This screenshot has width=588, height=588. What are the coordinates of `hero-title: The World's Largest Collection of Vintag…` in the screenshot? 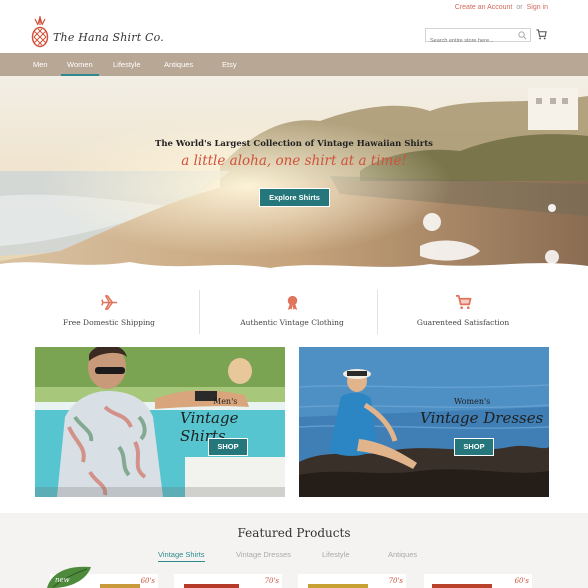 It's located at (294, 144).